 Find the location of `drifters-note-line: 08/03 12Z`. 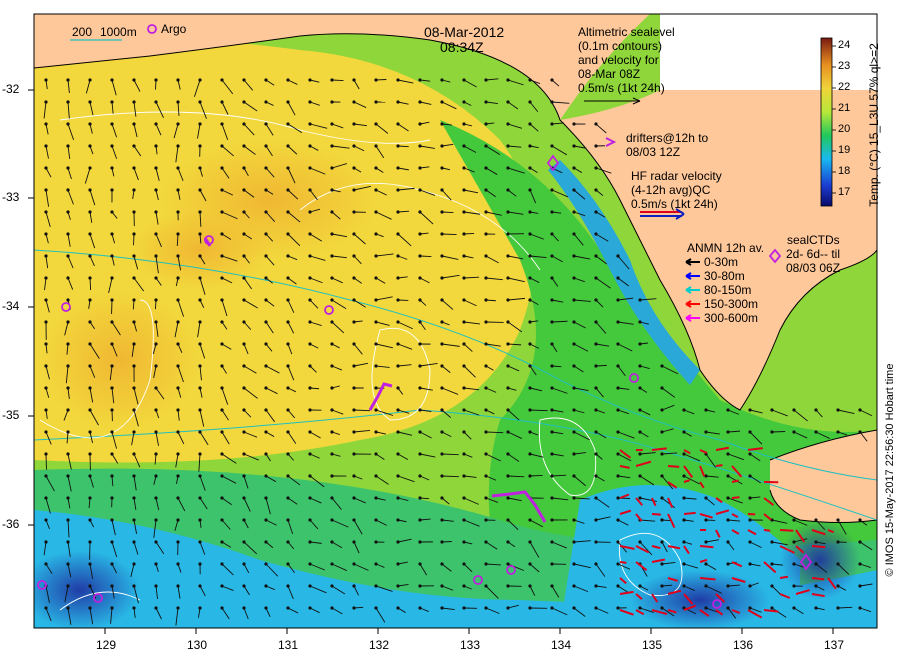

drifters-note-line: 08/03 12Z is located at coordinates (653, 152).